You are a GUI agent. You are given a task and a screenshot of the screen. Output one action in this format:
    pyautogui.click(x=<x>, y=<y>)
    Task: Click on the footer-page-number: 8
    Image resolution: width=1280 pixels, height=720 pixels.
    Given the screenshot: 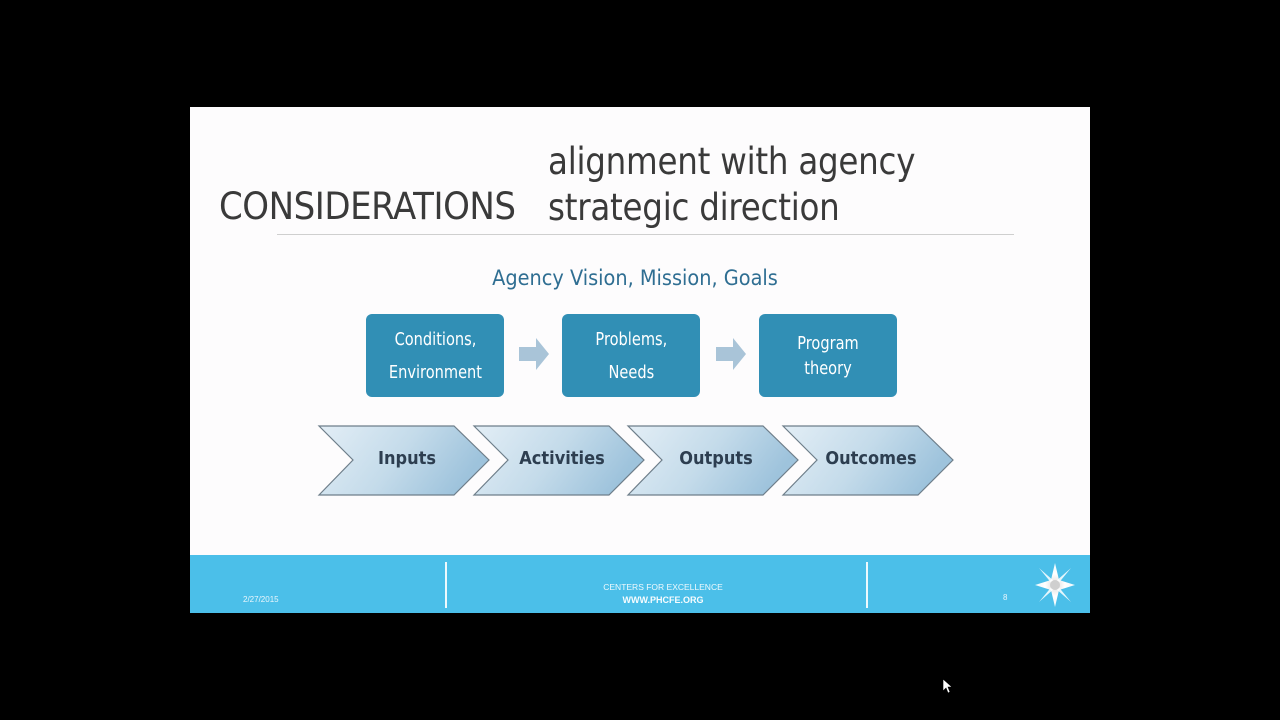 What is the action you would take?
    pyautogui.click(x=1005, y=597)
    